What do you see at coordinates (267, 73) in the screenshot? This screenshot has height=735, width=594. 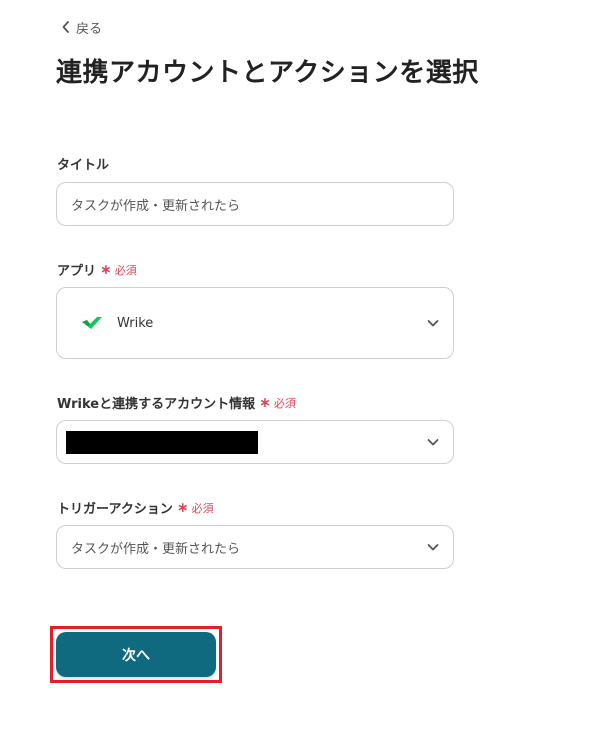 I see `page-title: 連携アカウントとアクションを選択` at bounding box center [267, 73].